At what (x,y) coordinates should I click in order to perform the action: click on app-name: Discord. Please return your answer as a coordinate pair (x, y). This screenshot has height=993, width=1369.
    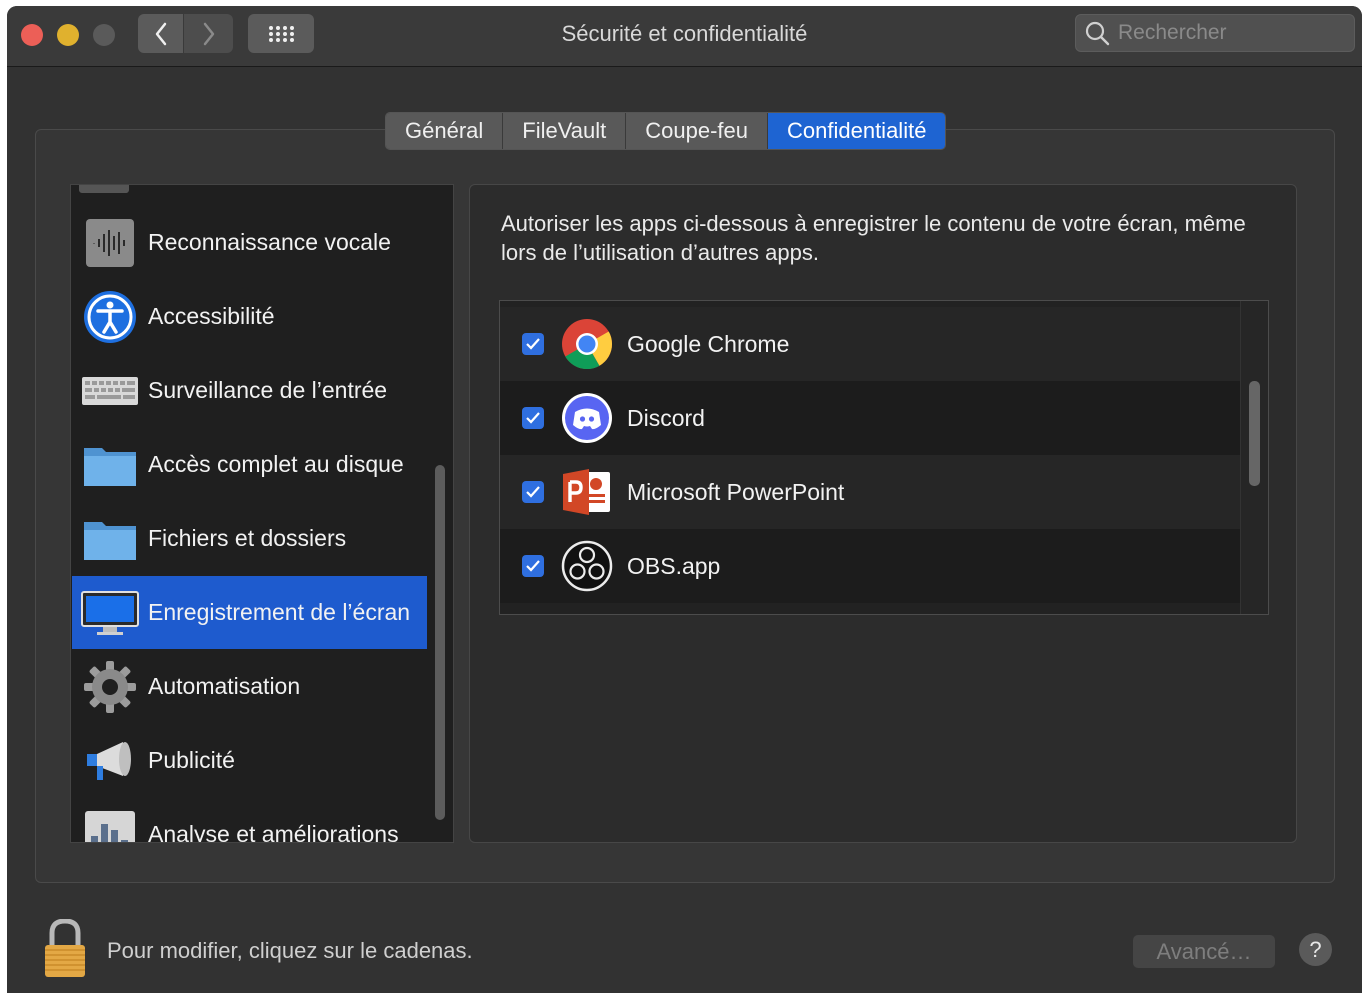
    Looking at the image, I should click on (666, 417).